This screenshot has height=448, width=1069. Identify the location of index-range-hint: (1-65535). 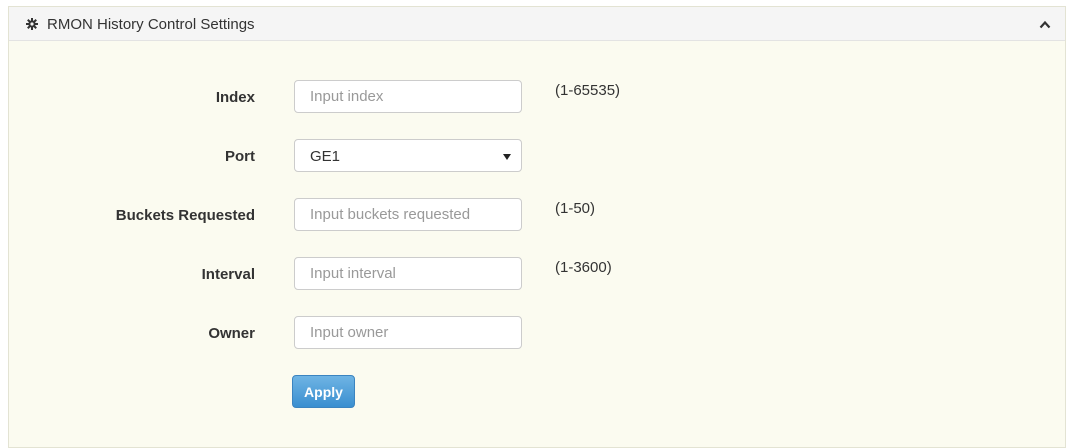
(588, 90).